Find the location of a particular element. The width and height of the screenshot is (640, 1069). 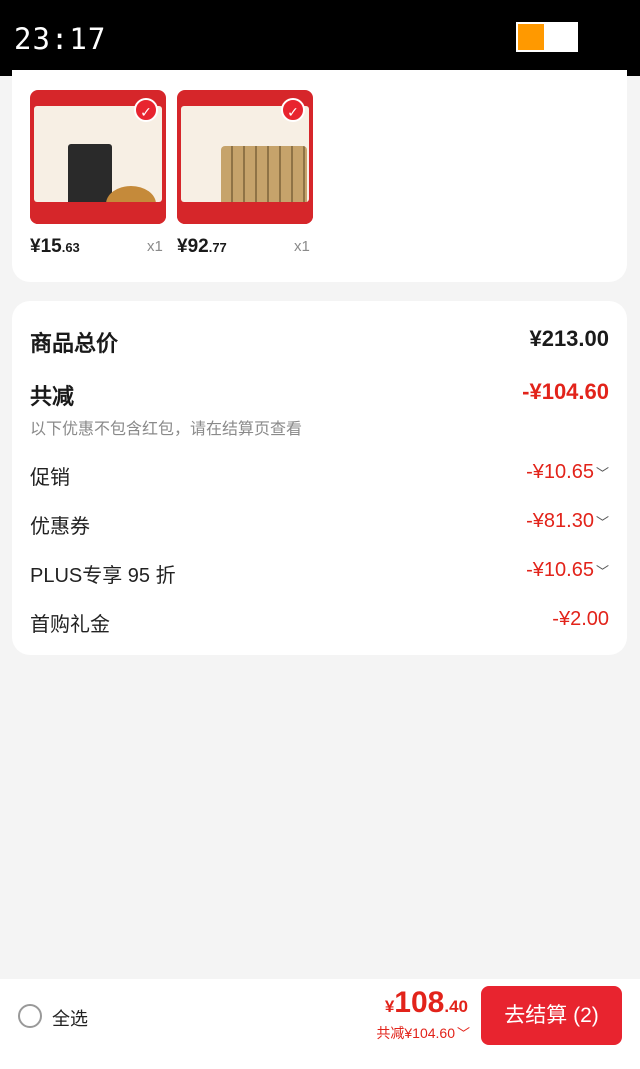

product-qty-1: x1 is located at coordinates (155, 246).